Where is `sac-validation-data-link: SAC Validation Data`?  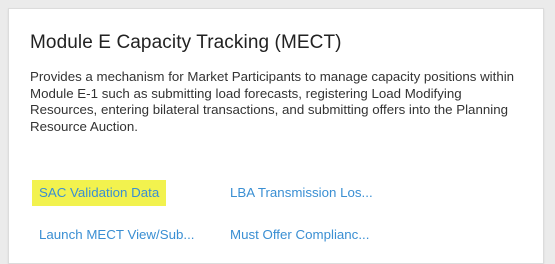 sac-validation-data-link: SAC Validation Data is located at coordinates (99, 193).